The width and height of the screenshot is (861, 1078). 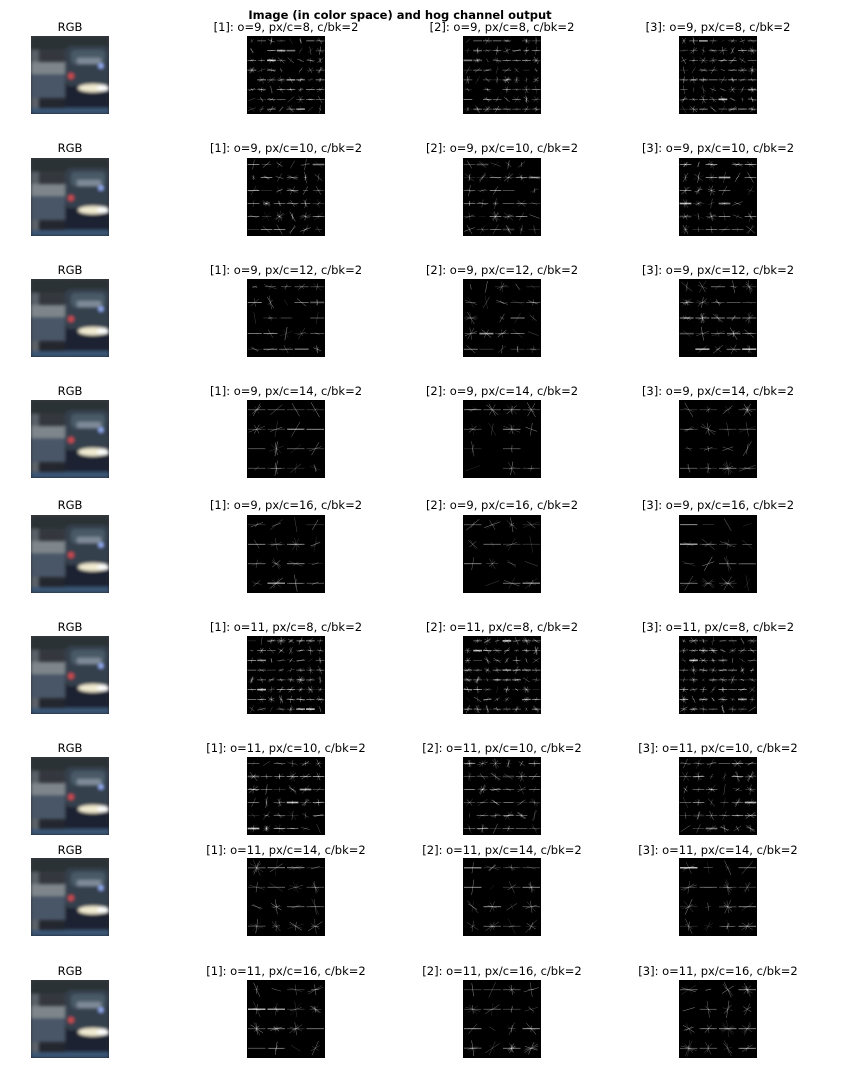 I want to click on hog-panel-title: [2]: o=9, px/c=12, c/bk=2, so click(x=502, y=270).